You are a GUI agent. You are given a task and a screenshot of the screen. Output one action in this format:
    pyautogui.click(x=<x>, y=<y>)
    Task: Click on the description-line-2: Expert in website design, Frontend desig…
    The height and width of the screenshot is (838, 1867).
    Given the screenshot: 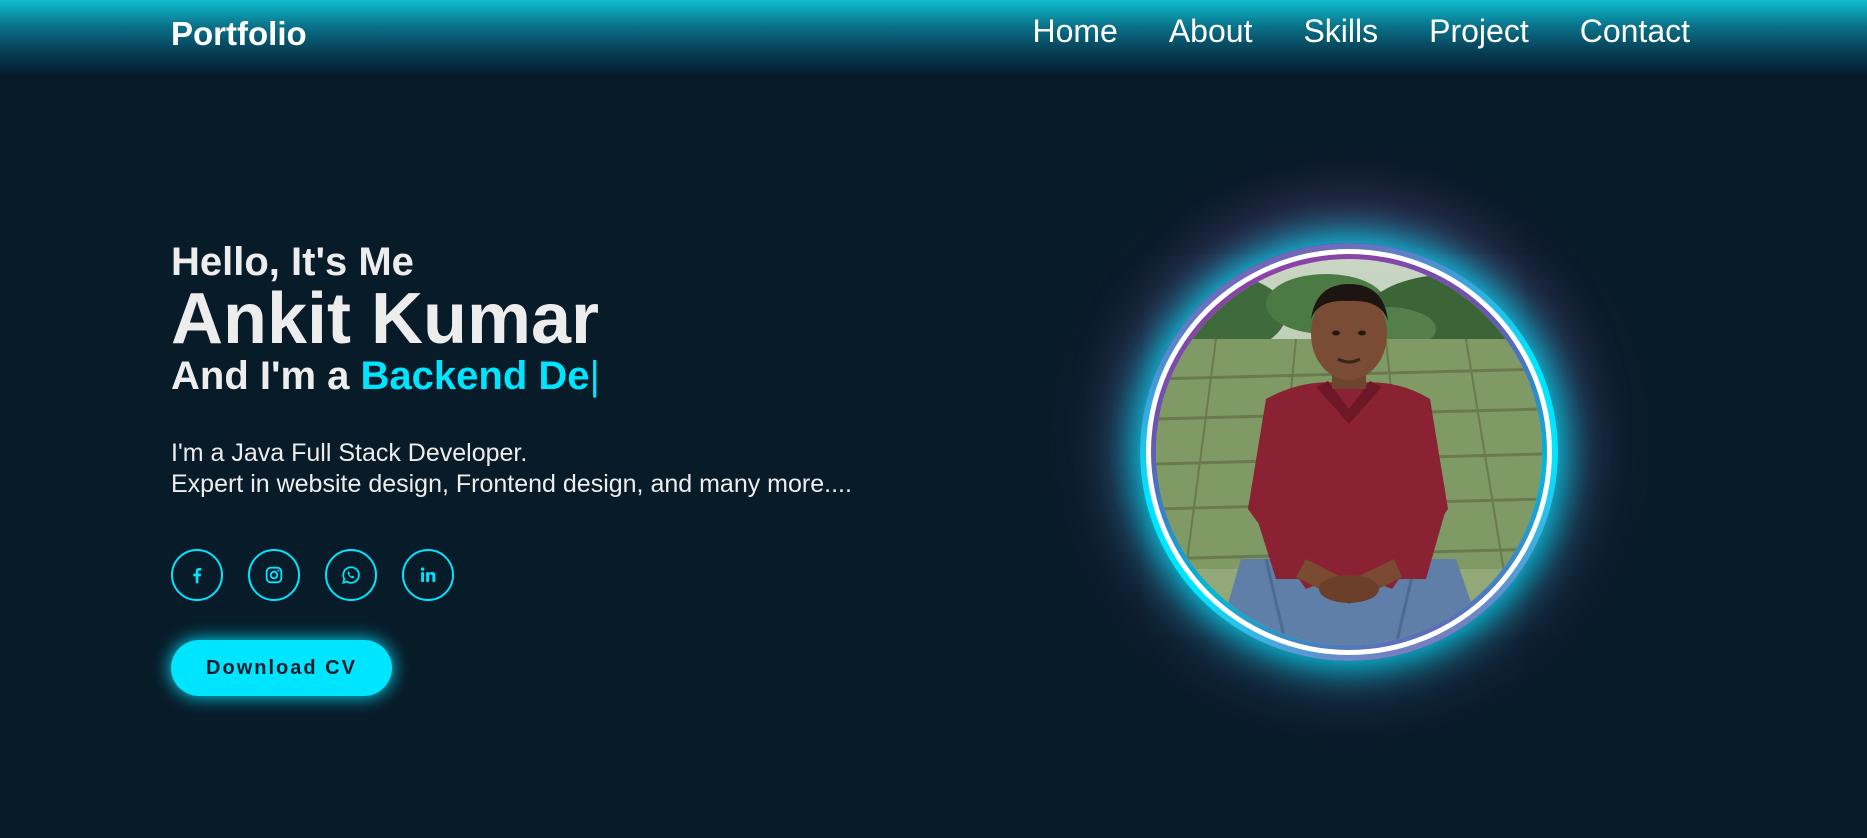 What is the action you would take?
    pyautogui.click(x=511, y=484)
    